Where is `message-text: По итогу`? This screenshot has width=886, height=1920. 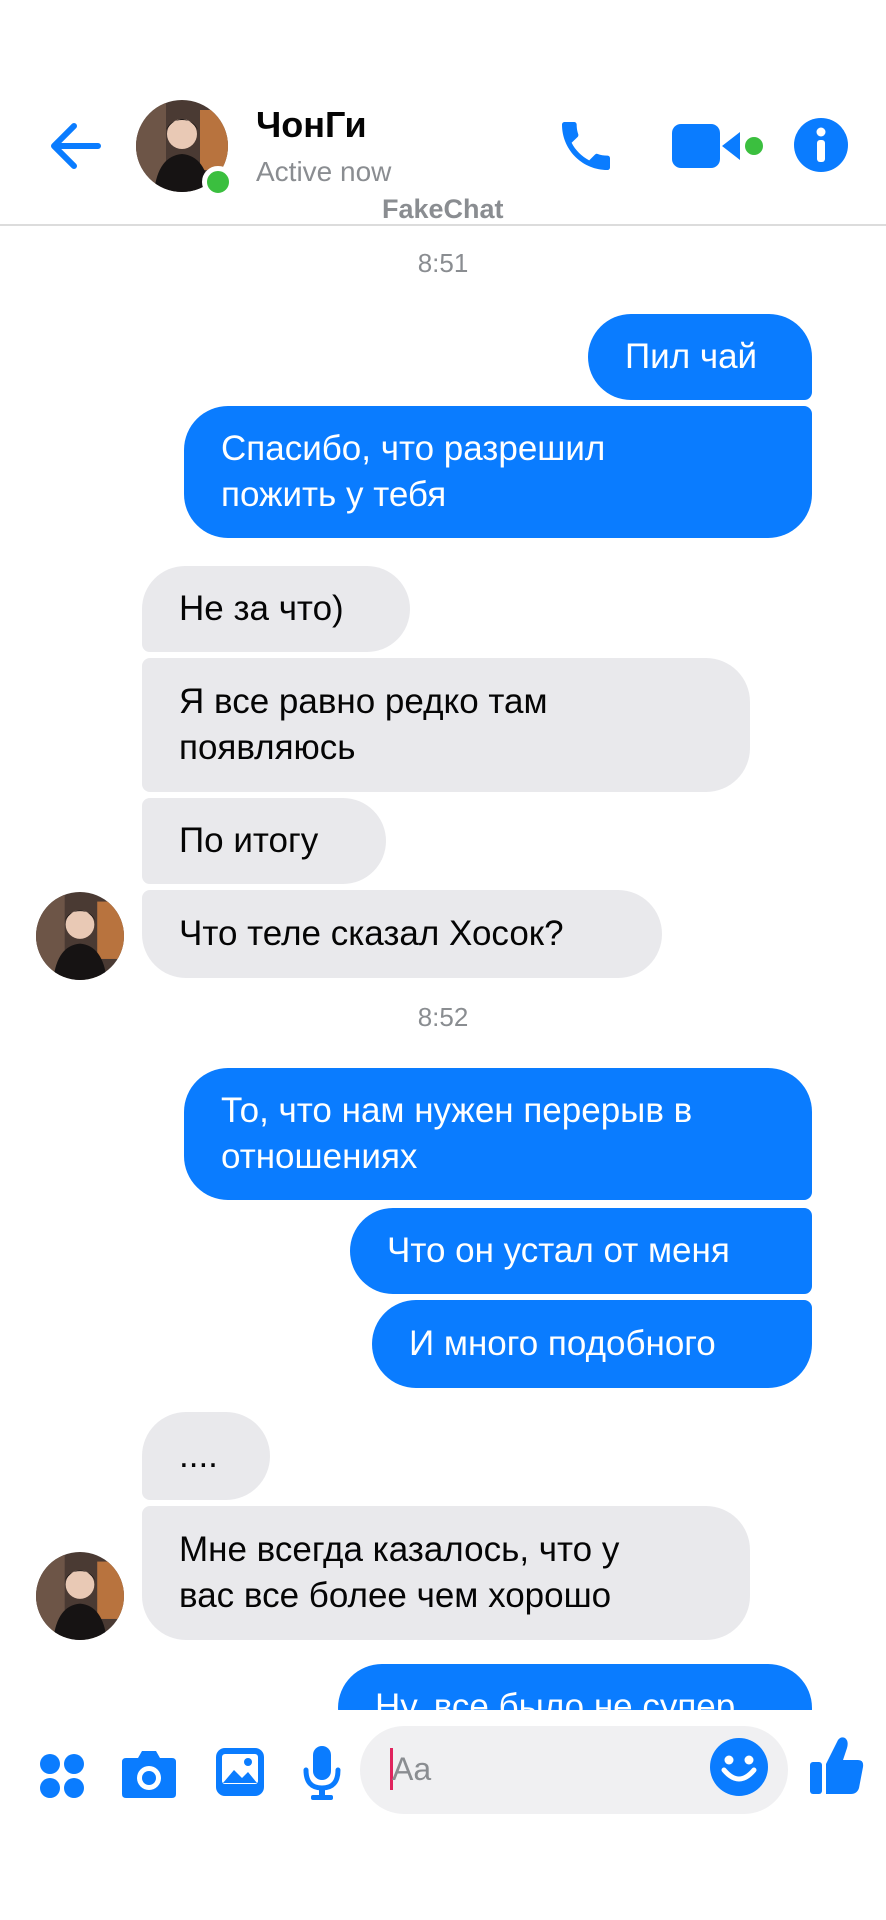 message-text: По итогу is located at coordinates (249, 840).